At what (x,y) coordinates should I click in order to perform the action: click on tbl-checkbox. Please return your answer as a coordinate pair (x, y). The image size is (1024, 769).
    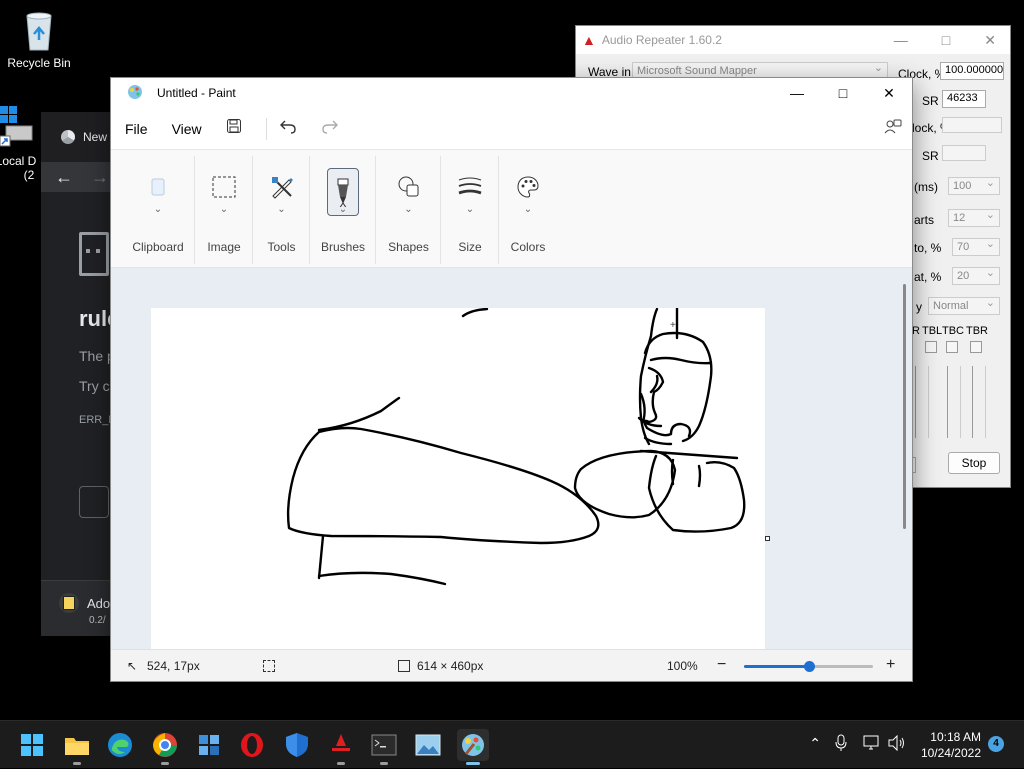
    Looking at the image, I should click on (931, 347).